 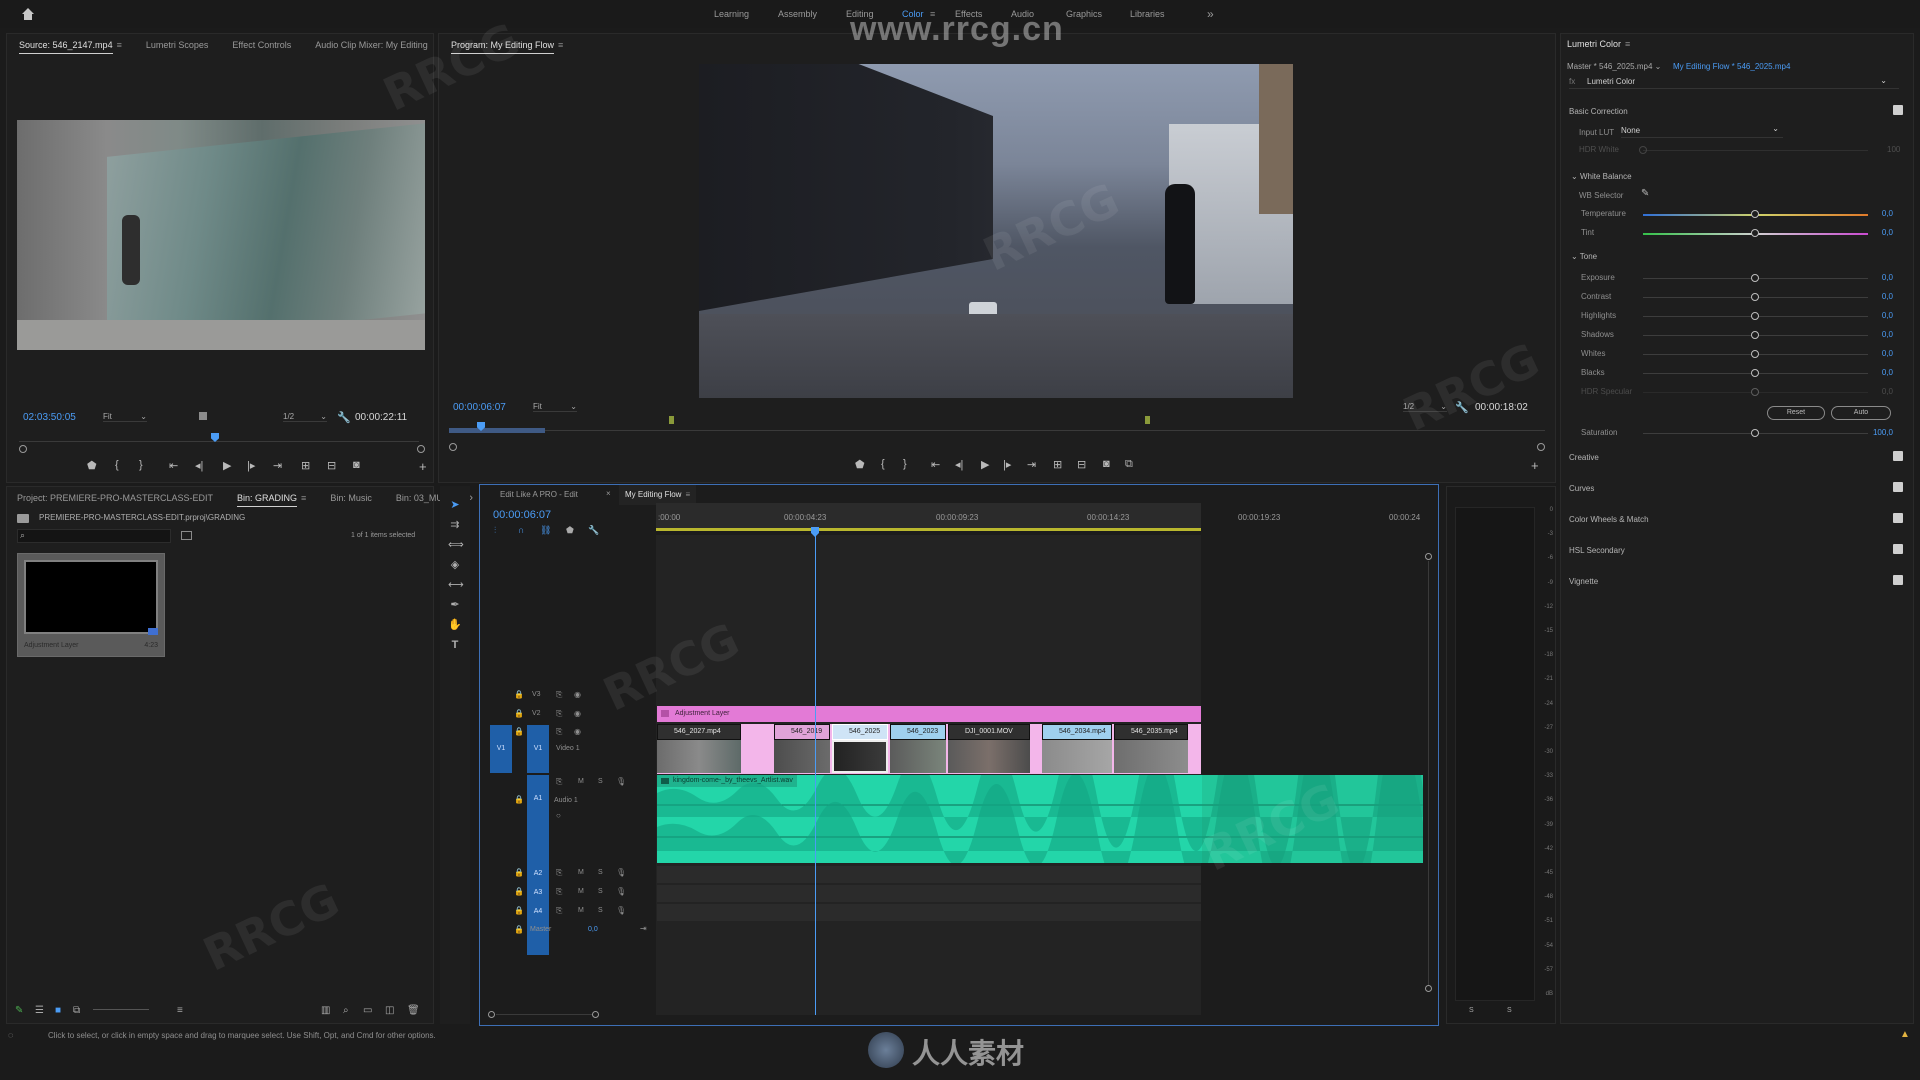 I want to click on new-bin-icon, so click(x=186, y=535).